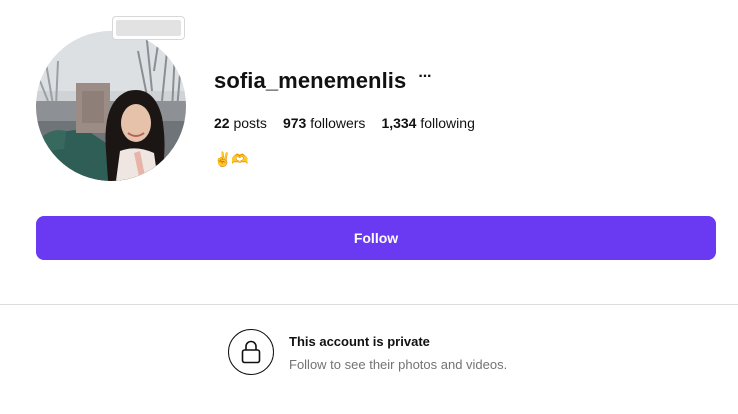 The height and width of the screenshot is (414, 738). I want to click on username-row: sofia_menemenlis ···, so click(323, 81).